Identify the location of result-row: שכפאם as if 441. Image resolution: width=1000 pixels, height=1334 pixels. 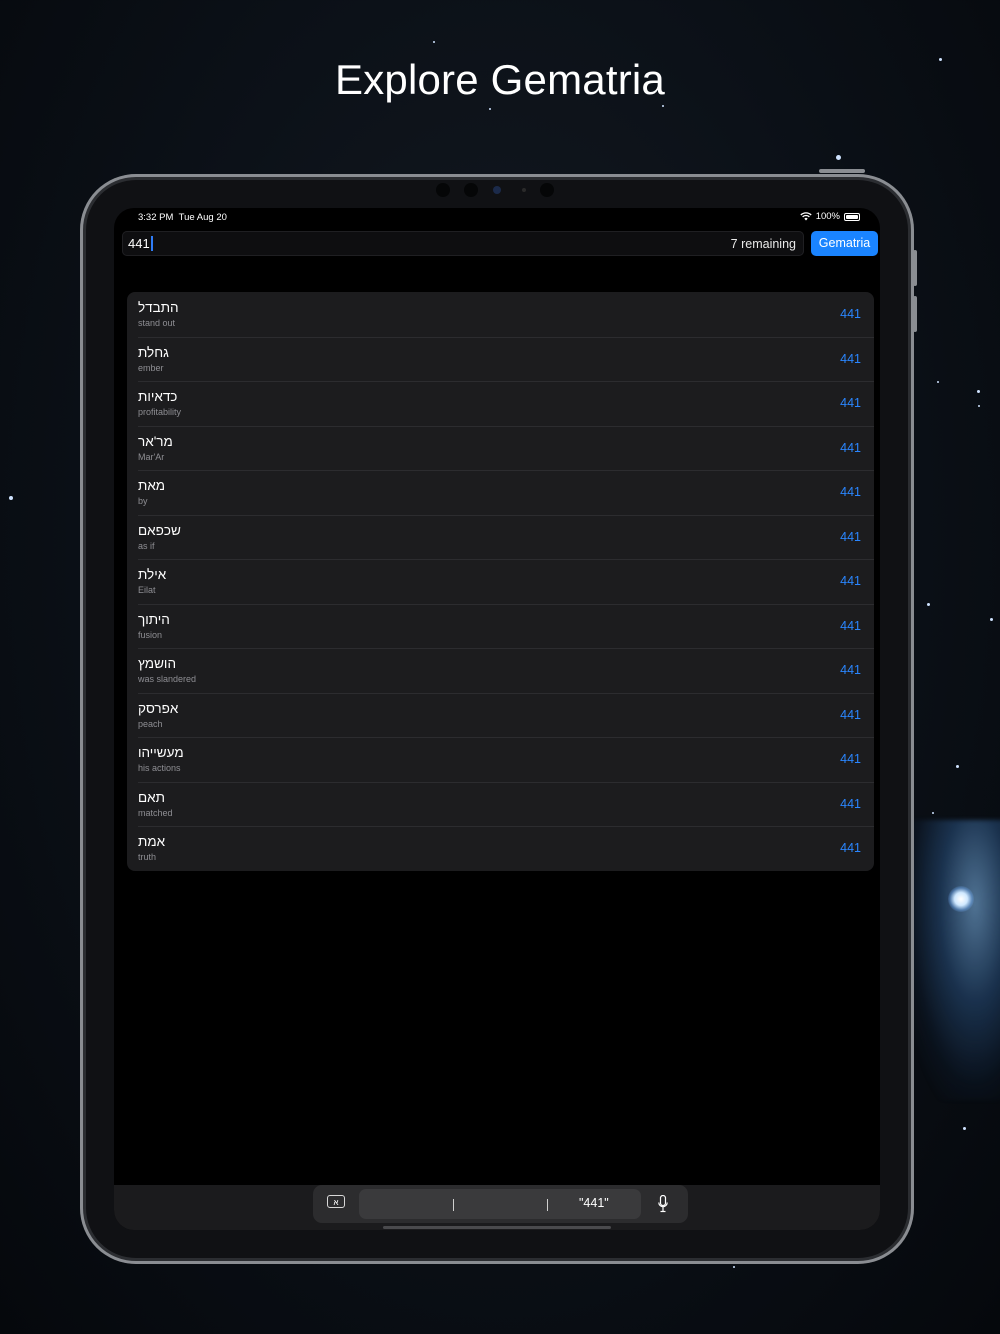
(500, 537).